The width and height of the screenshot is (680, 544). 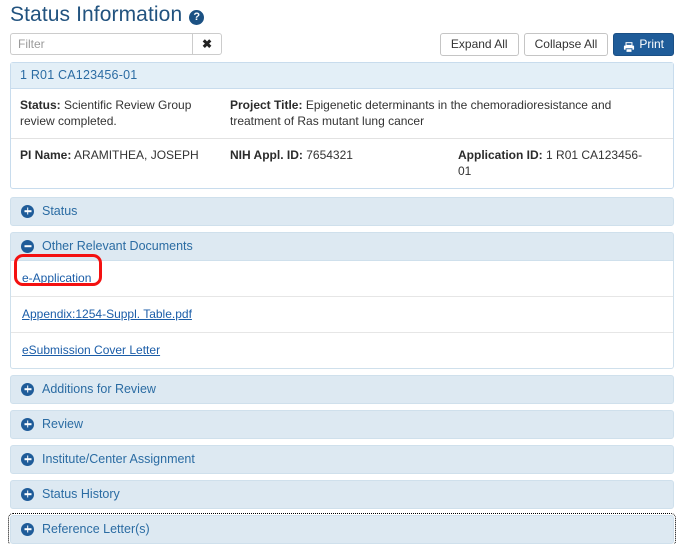 I want to click on accordion-item-status-history: Status History, so click(x=342, y=494).